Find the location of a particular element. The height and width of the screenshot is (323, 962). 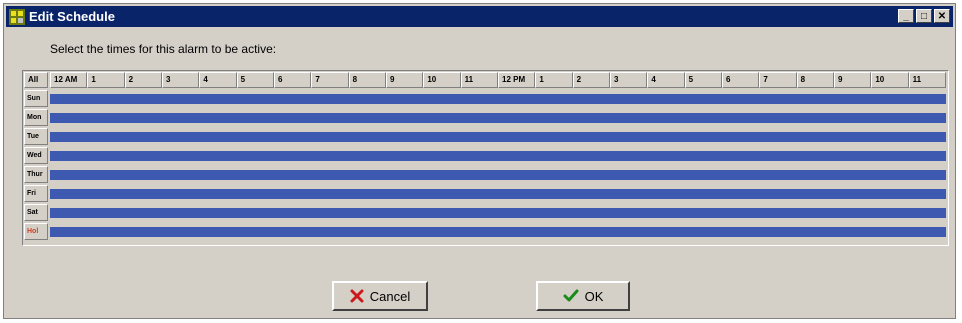

day-label-thur: Thur is located at coordinates (36, 174).